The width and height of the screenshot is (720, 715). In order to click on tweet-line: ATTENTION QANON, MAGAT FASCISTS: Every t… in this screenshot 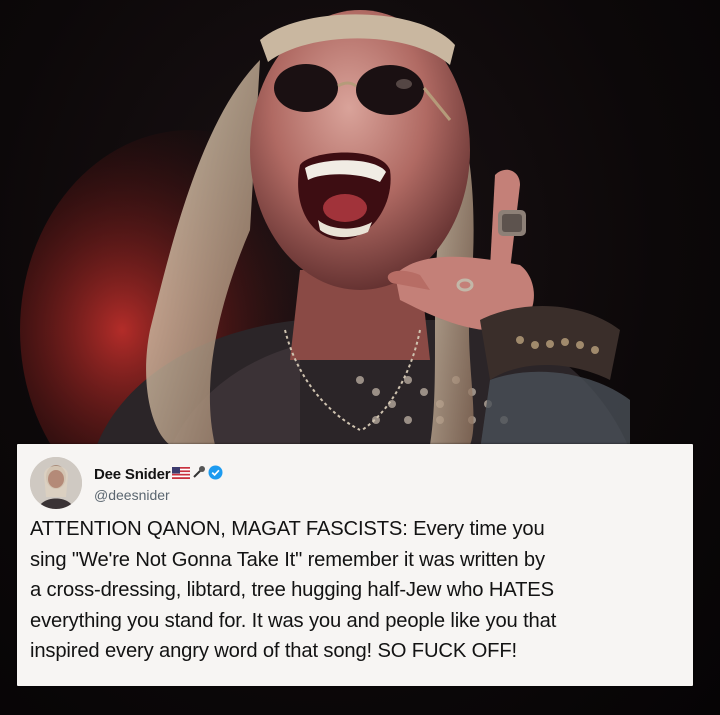, I will do `click(287, 529)`.